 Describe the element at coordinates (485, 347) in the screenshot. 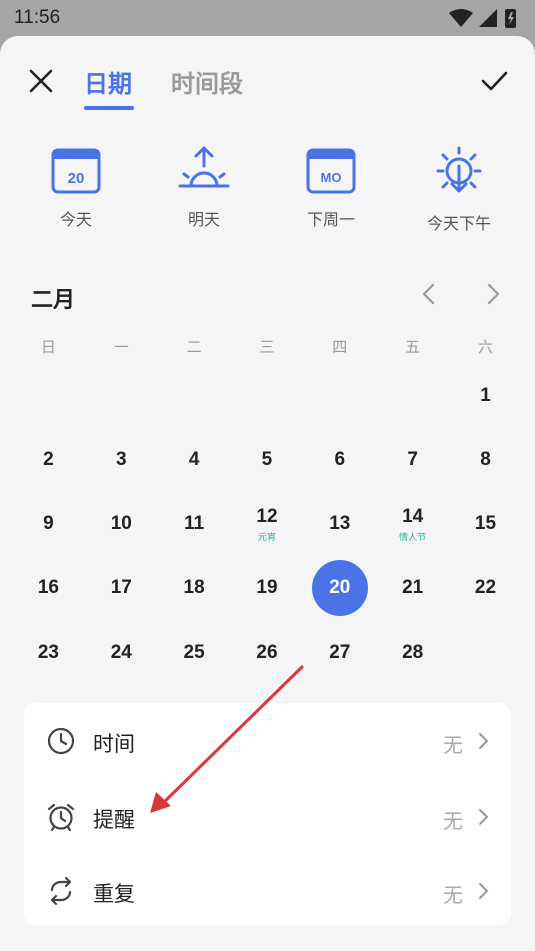

I see `weekday-label: 六` at that location.